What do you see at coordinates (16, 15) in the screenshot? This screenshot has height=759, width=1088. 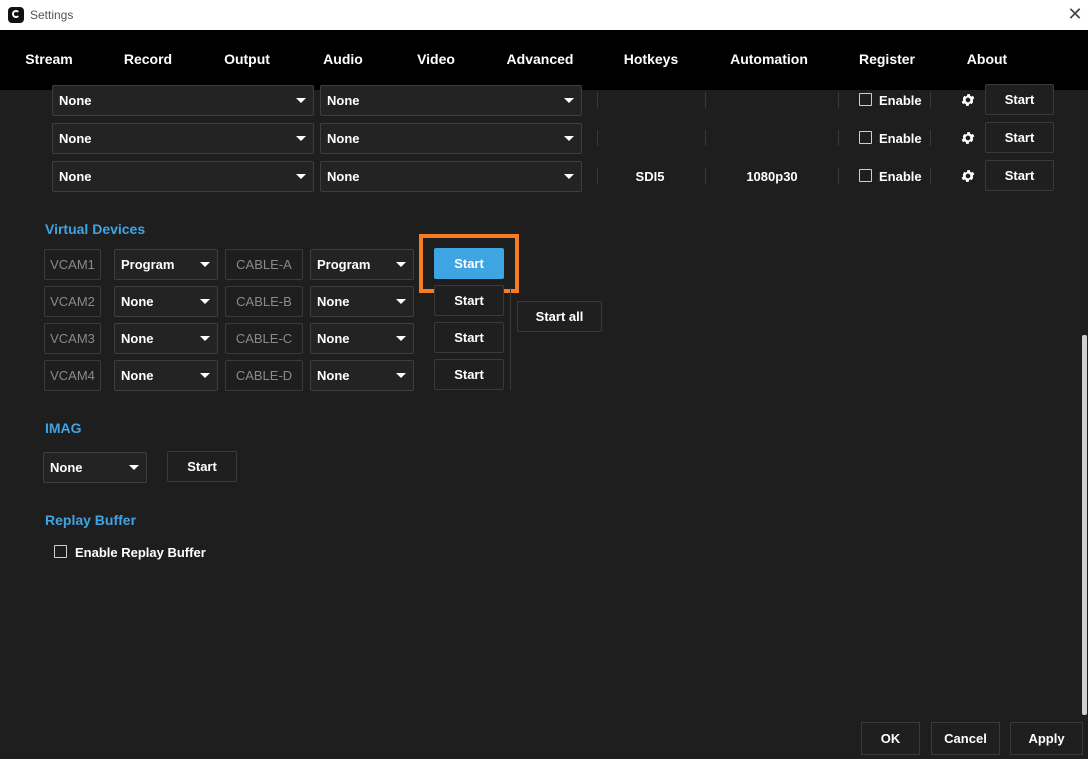 I see `app-logo-icon` at bounding box center [16, 15].